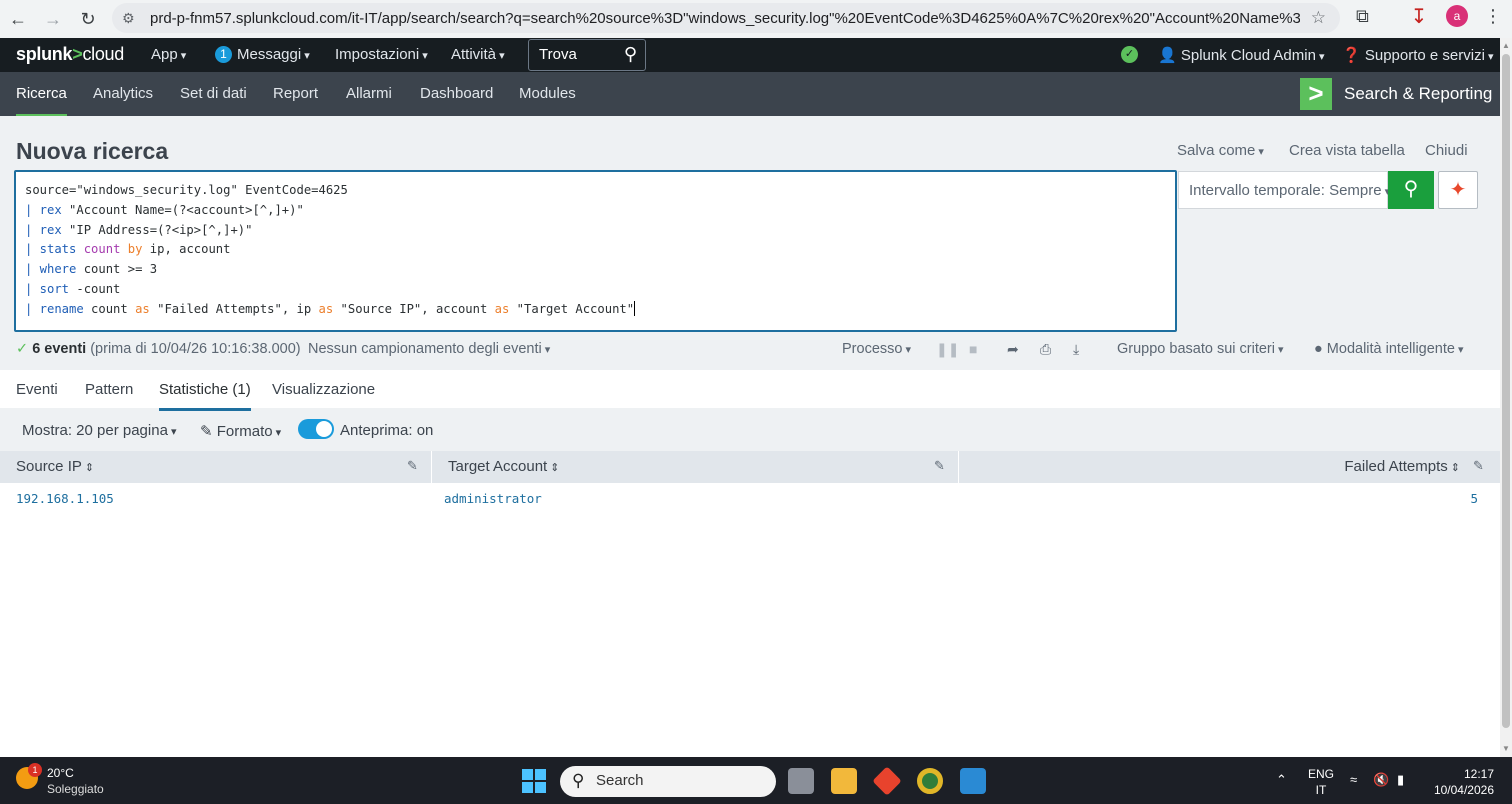  What do you see at coordinates (316, 429) in the screenshot?
I see `preview-toggle` at bounding box center [316, 429].